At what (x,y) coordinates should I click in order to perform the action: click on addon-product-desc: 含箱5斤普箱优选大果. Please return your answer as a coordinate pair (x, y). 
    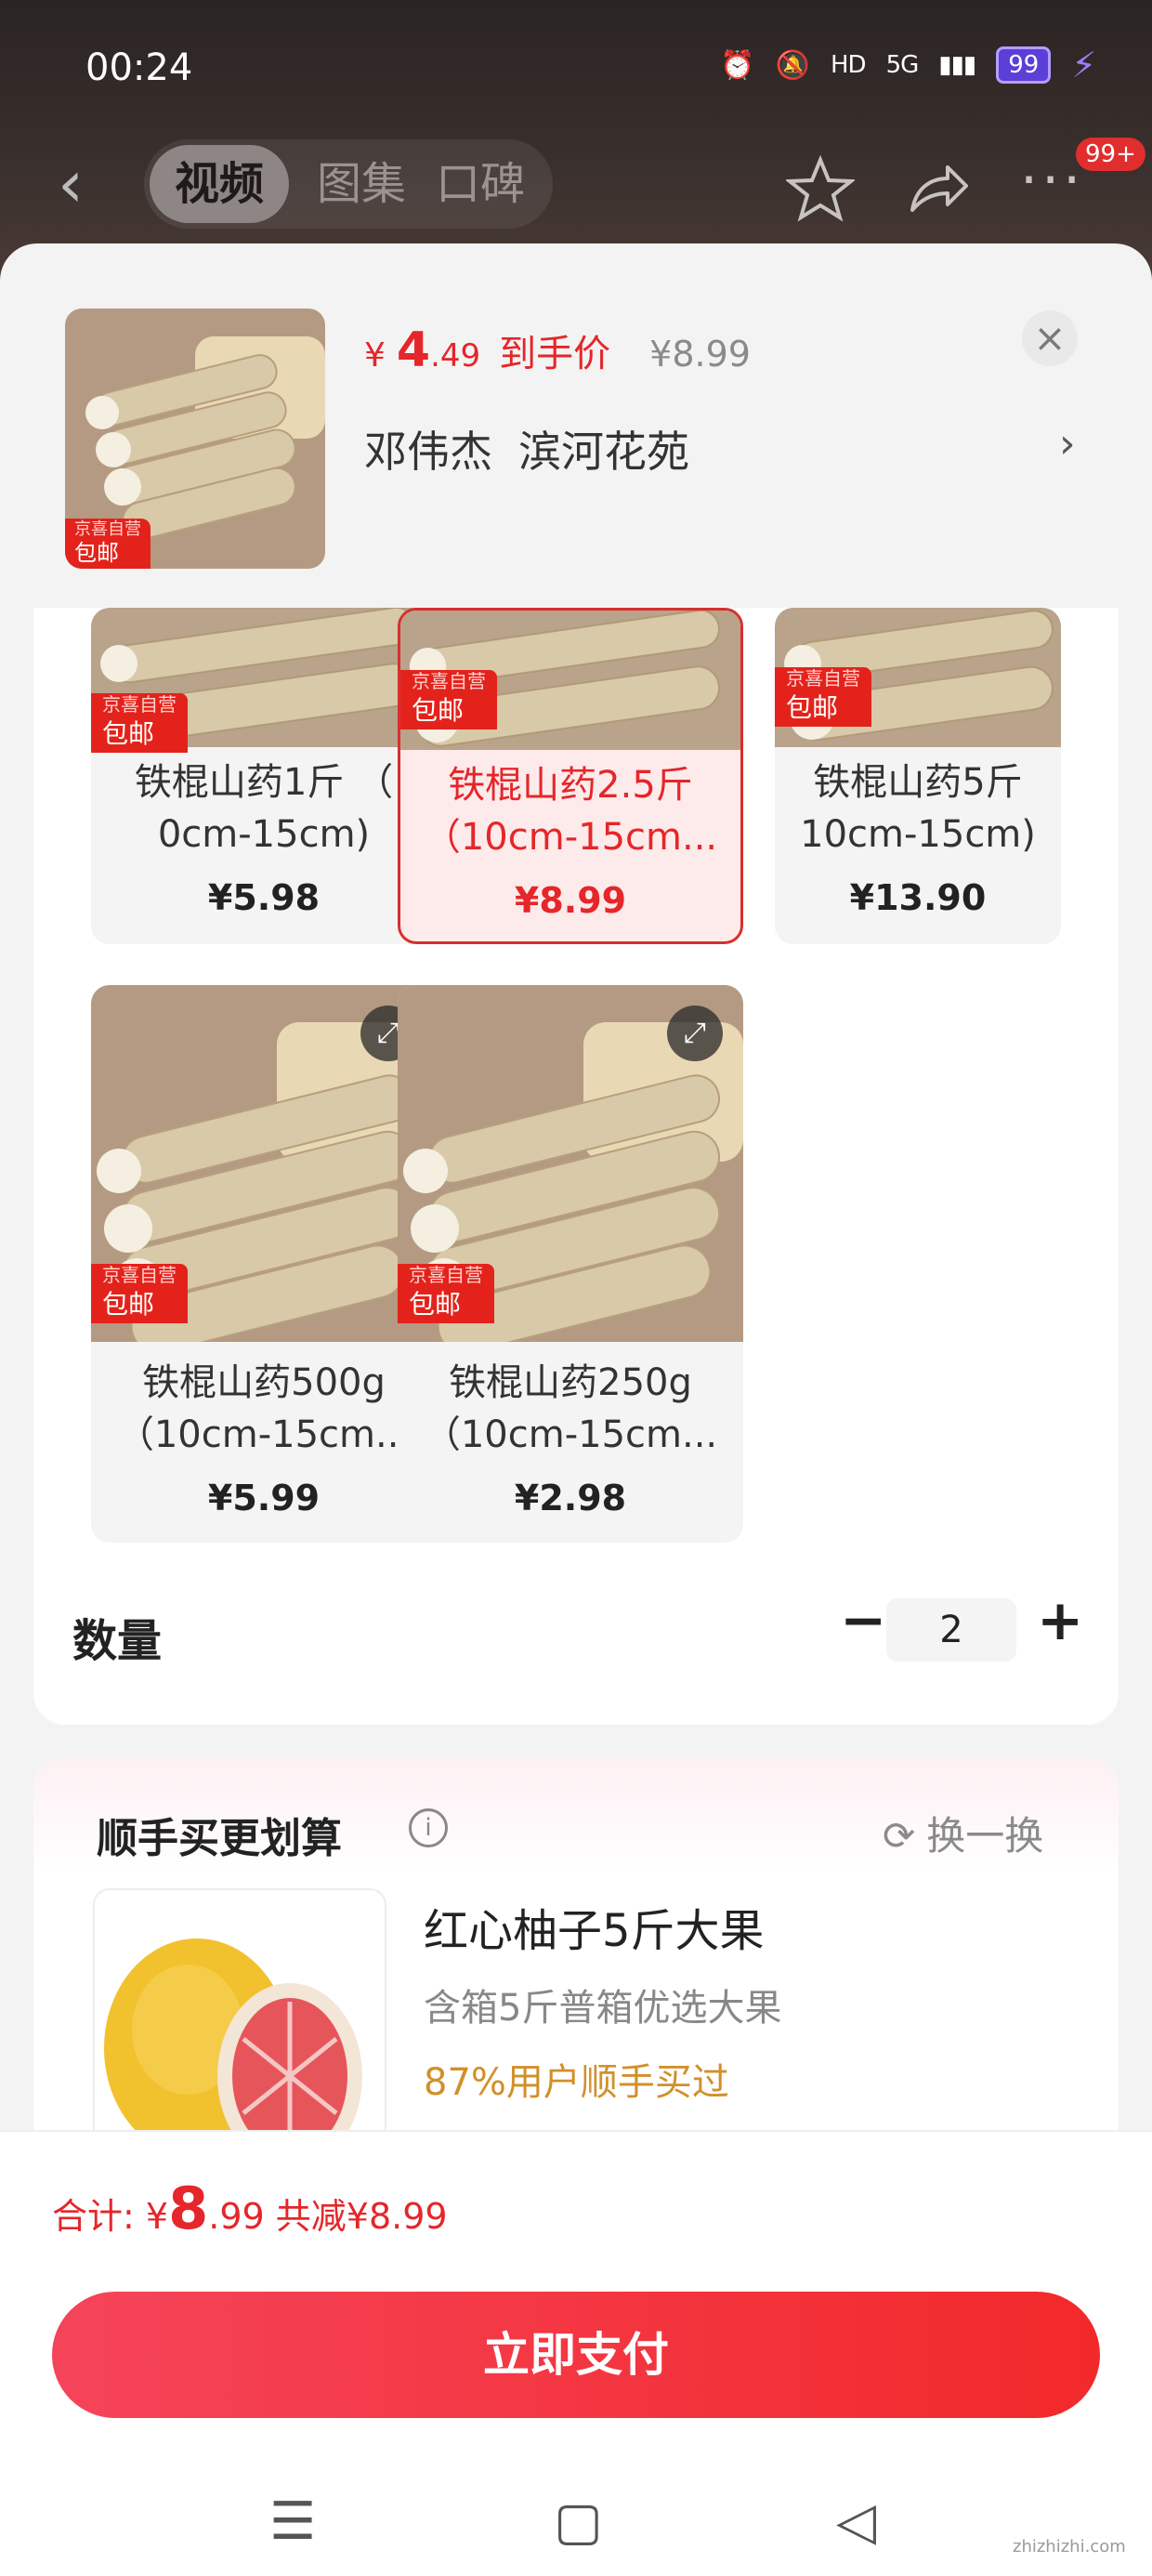
    Looking at the image, I should click on (603, 2008).